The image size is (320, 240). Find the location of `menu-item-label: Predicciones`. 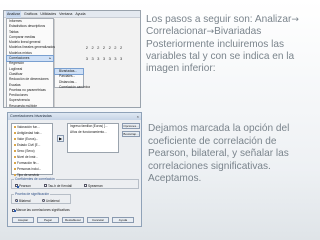

menu-item-label: Predicciones is located at coordinates (18, 95).